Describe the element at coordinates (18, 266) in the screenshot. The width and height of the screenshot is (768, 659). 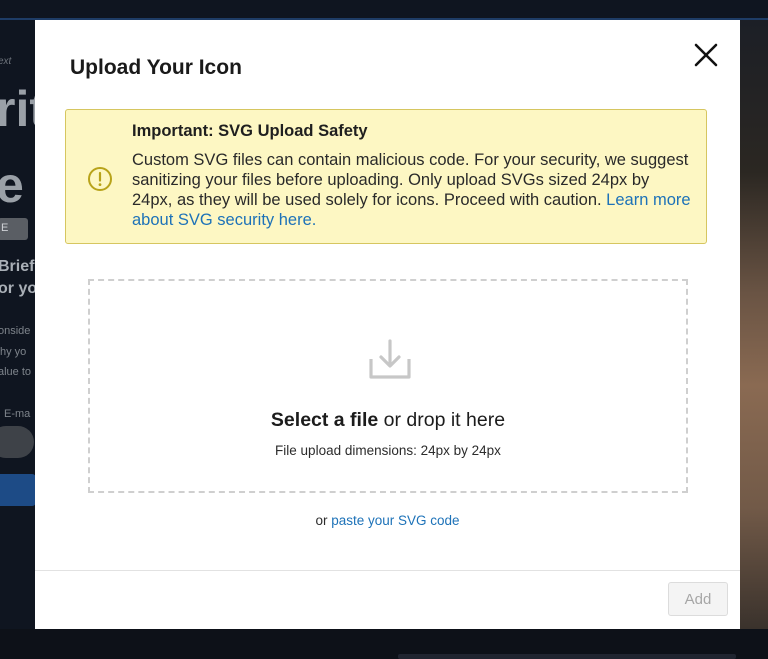
I see `background-subheading: Briefl` at that location.